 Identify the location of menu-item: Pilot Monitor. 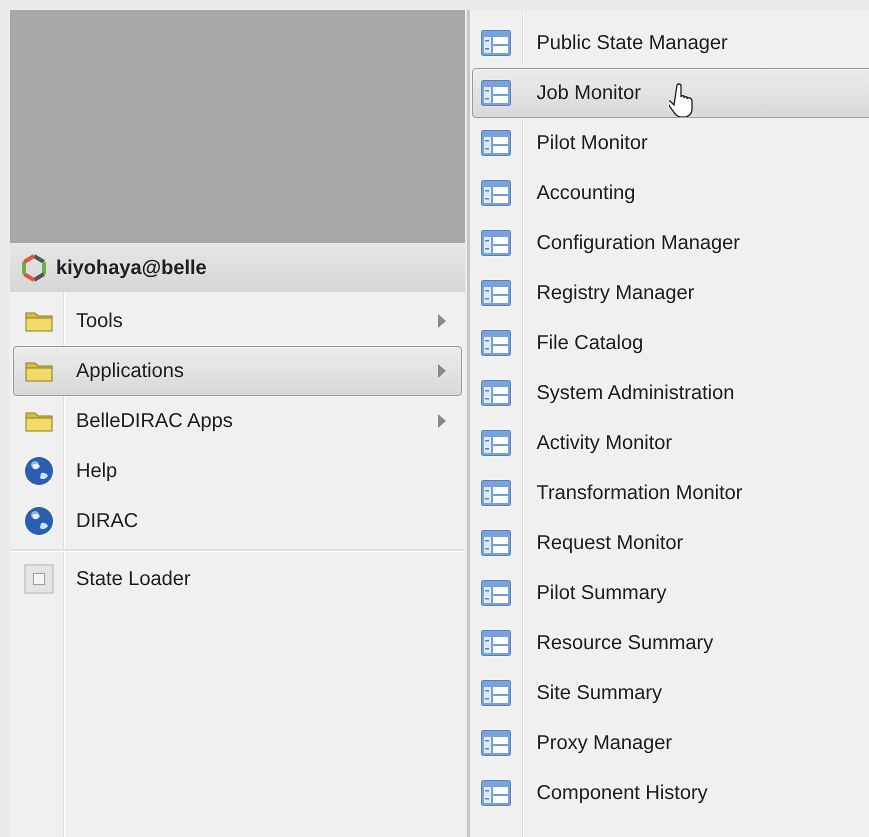
(670, 143).